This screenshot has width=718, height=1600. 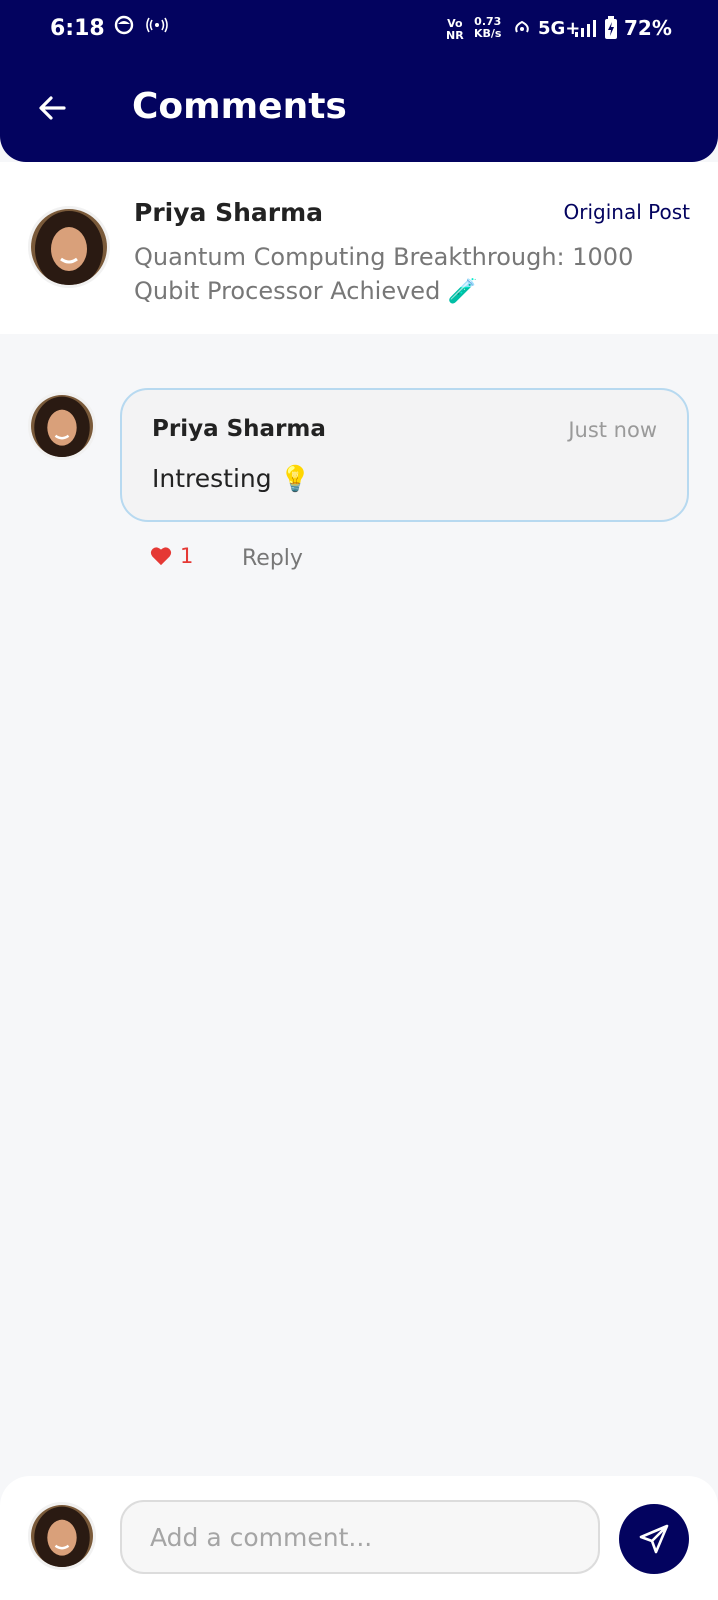 I want to click on like-count: 1, so click(x=187, y=556).